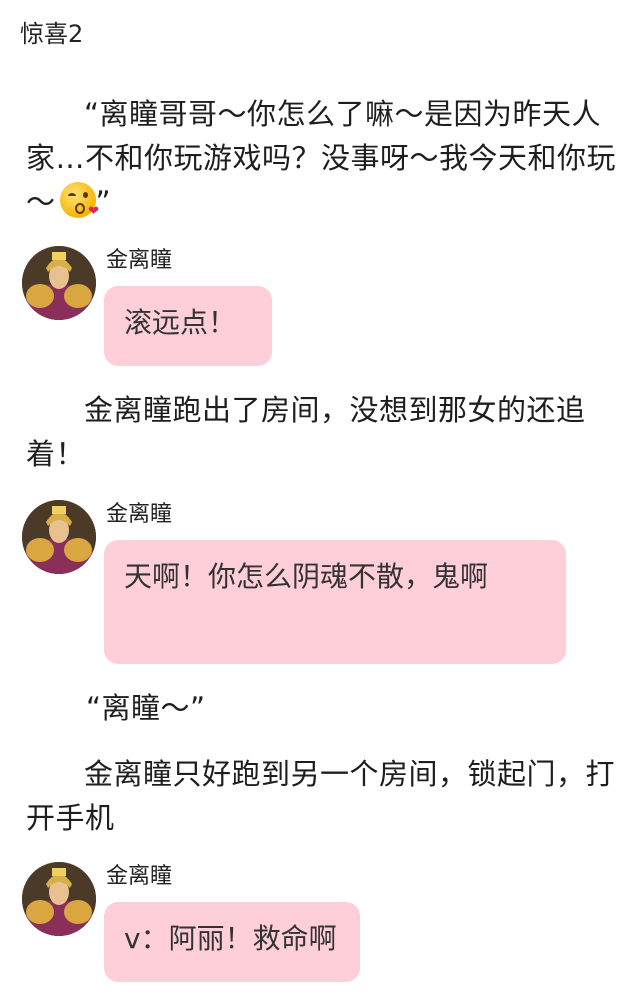 This screenshot has width=640, height=1003. What do you see at coordinates (188, 326) in the screenshot?
I see `message-bubble: 滚远点！` at bounding box center [188, 326].